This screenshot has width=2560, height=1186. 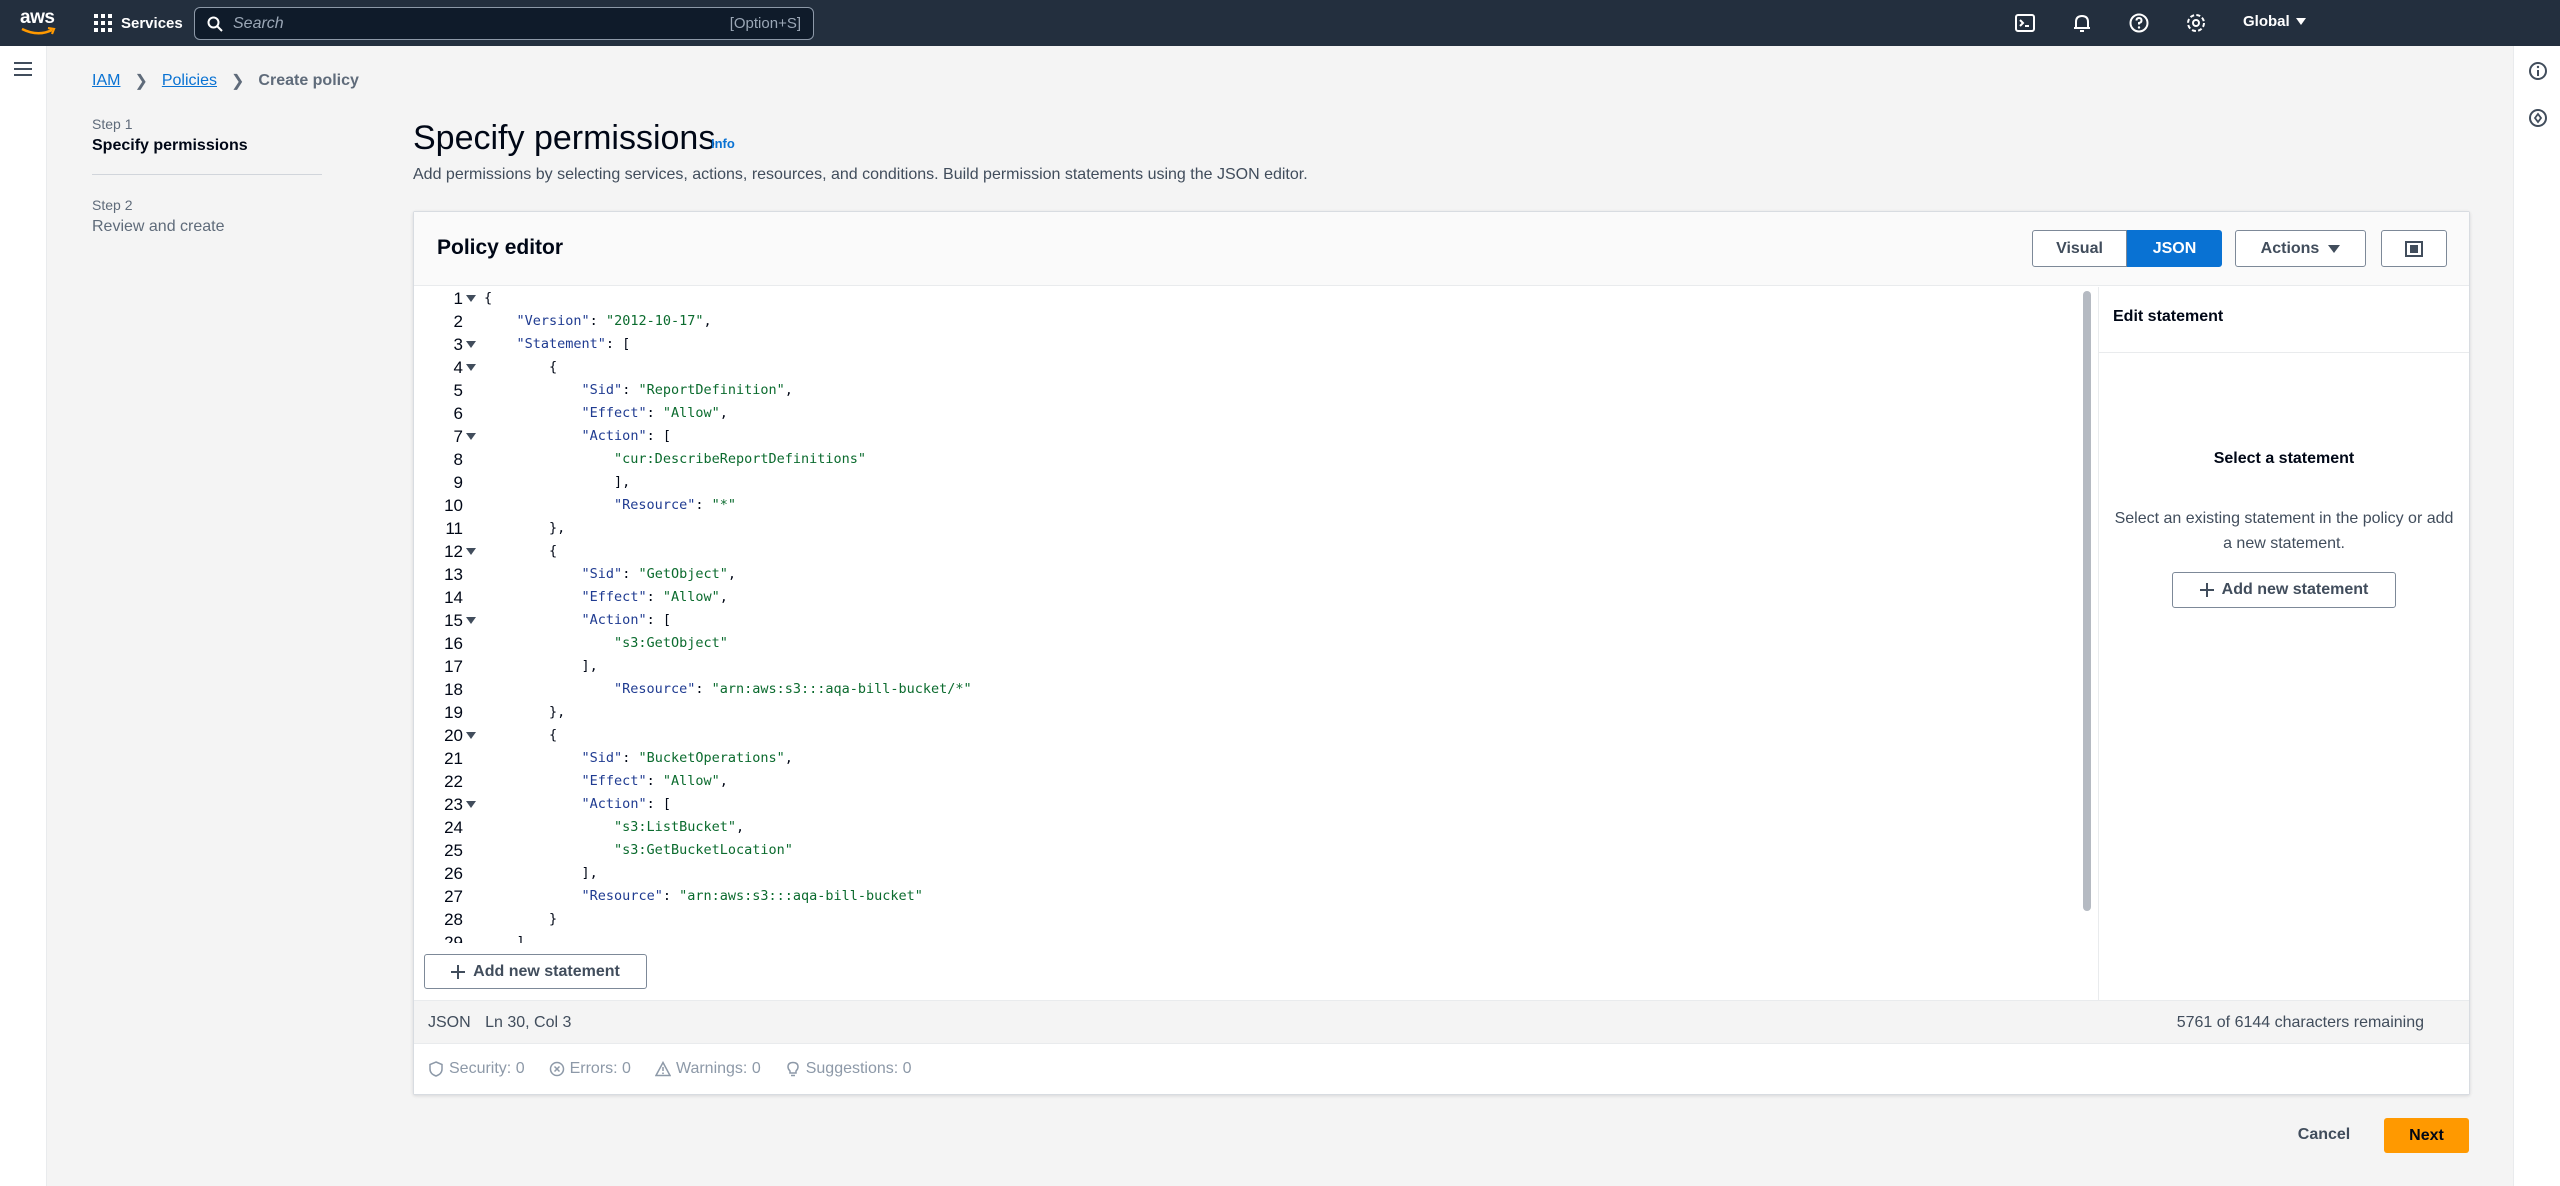 I want to click on right-rail, so click(x=2536, y=616).